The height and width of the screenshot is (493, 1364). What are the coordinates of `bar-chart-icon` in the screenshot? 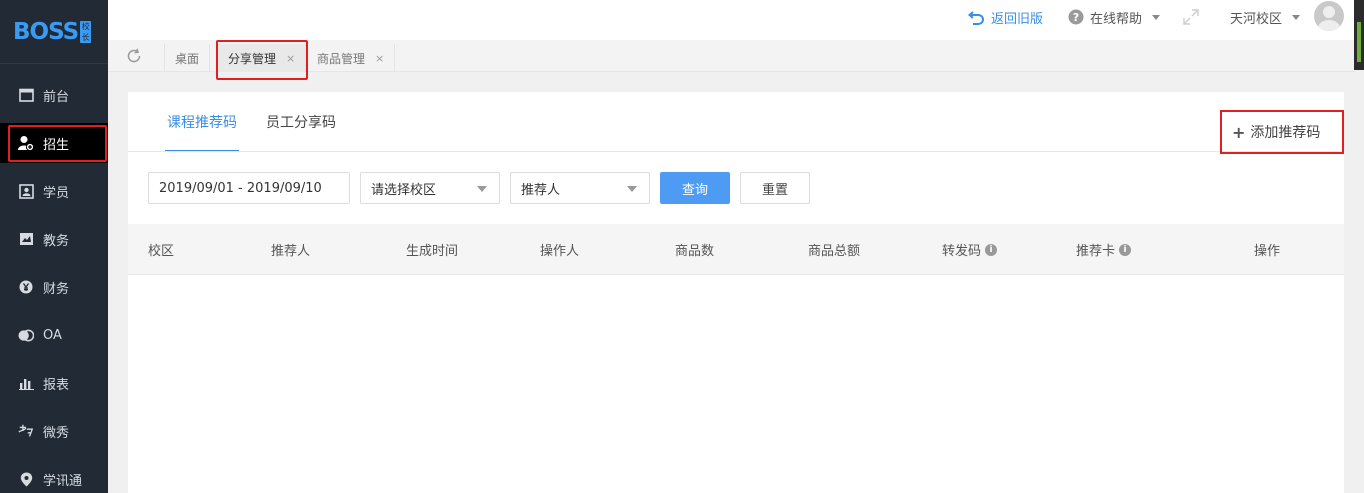 It's located at (26, 383).